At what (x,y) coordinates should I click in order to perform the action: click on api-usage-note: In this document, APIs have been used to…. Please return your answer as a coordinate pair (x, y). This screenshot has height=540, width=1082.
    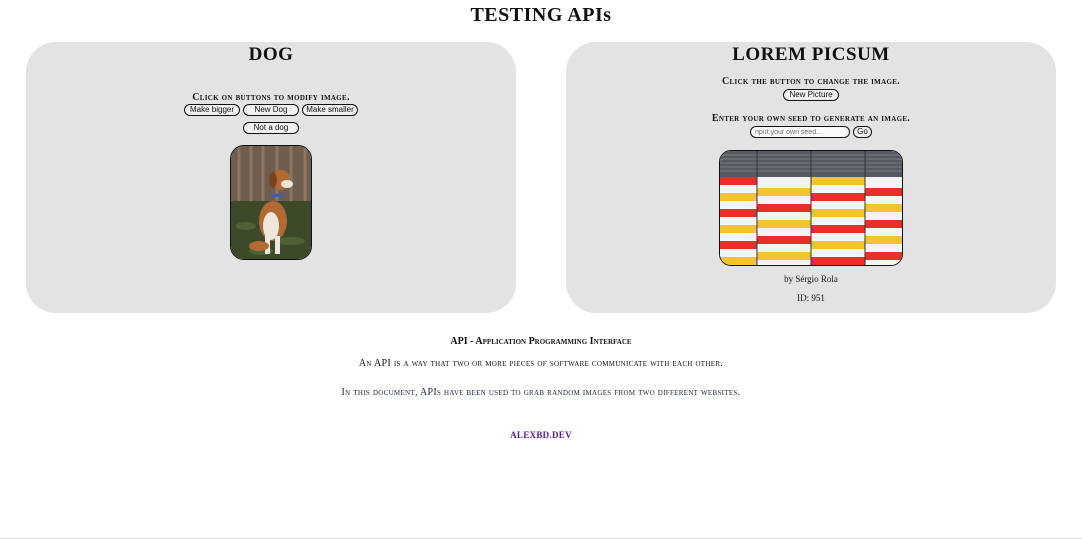
    Looking at the image, I should click on (541, 392).